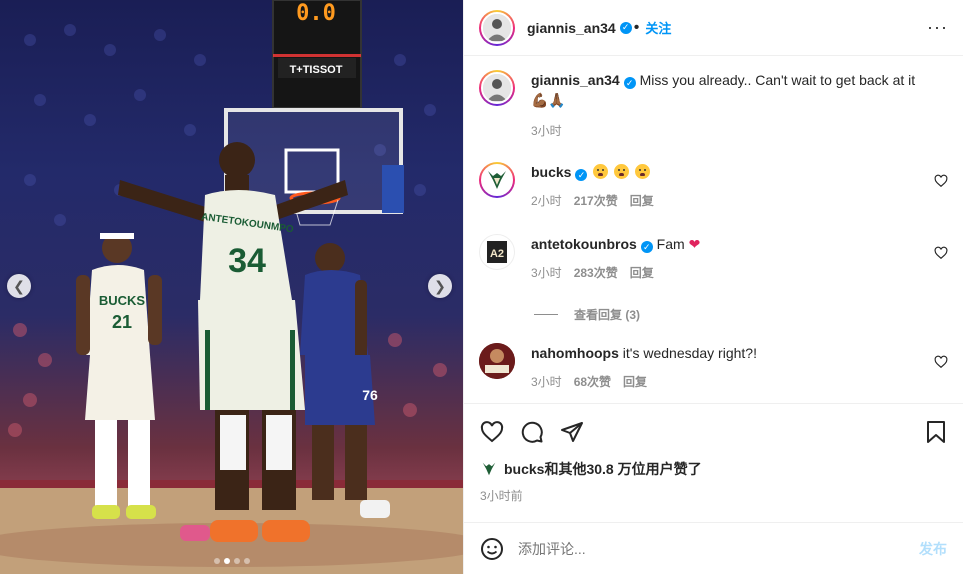 This screenshot has width=963, height=574. I want to click on caption-author-avatar, so click(497, 88).